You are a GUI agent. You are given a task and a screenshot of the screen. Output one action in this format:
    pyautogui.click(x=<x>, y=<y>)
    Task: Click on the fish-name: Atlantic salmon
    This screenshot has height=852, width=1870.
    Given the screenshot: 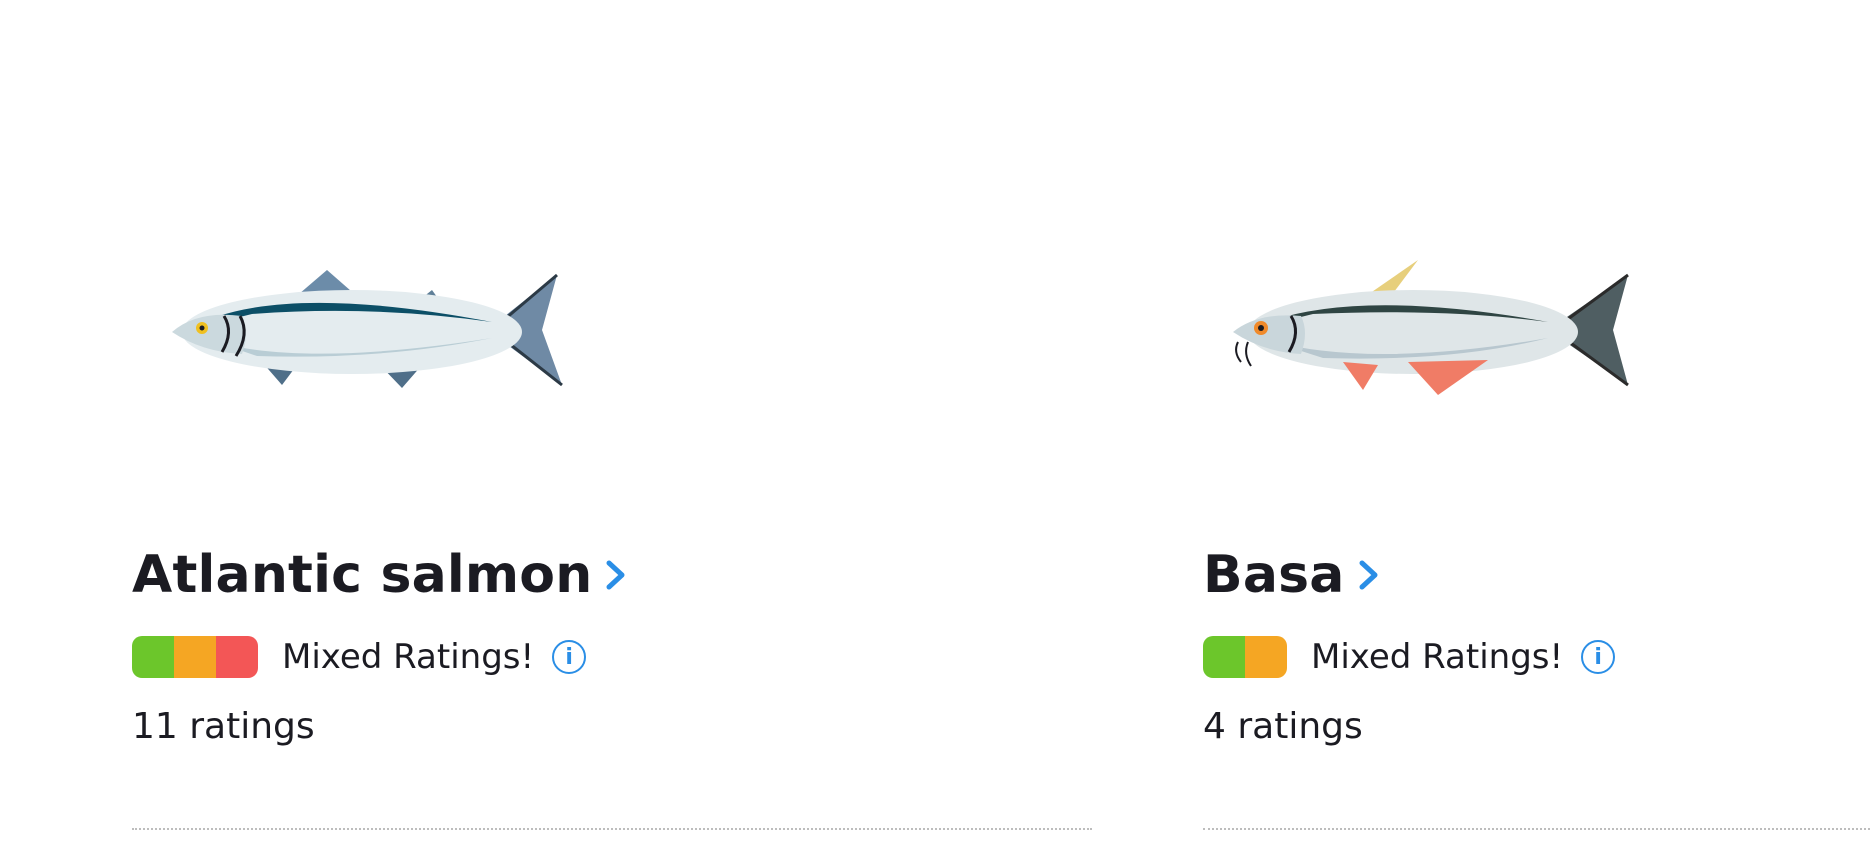 What is the action you would take?
    pyautogui.click(x=362, y=575)
    